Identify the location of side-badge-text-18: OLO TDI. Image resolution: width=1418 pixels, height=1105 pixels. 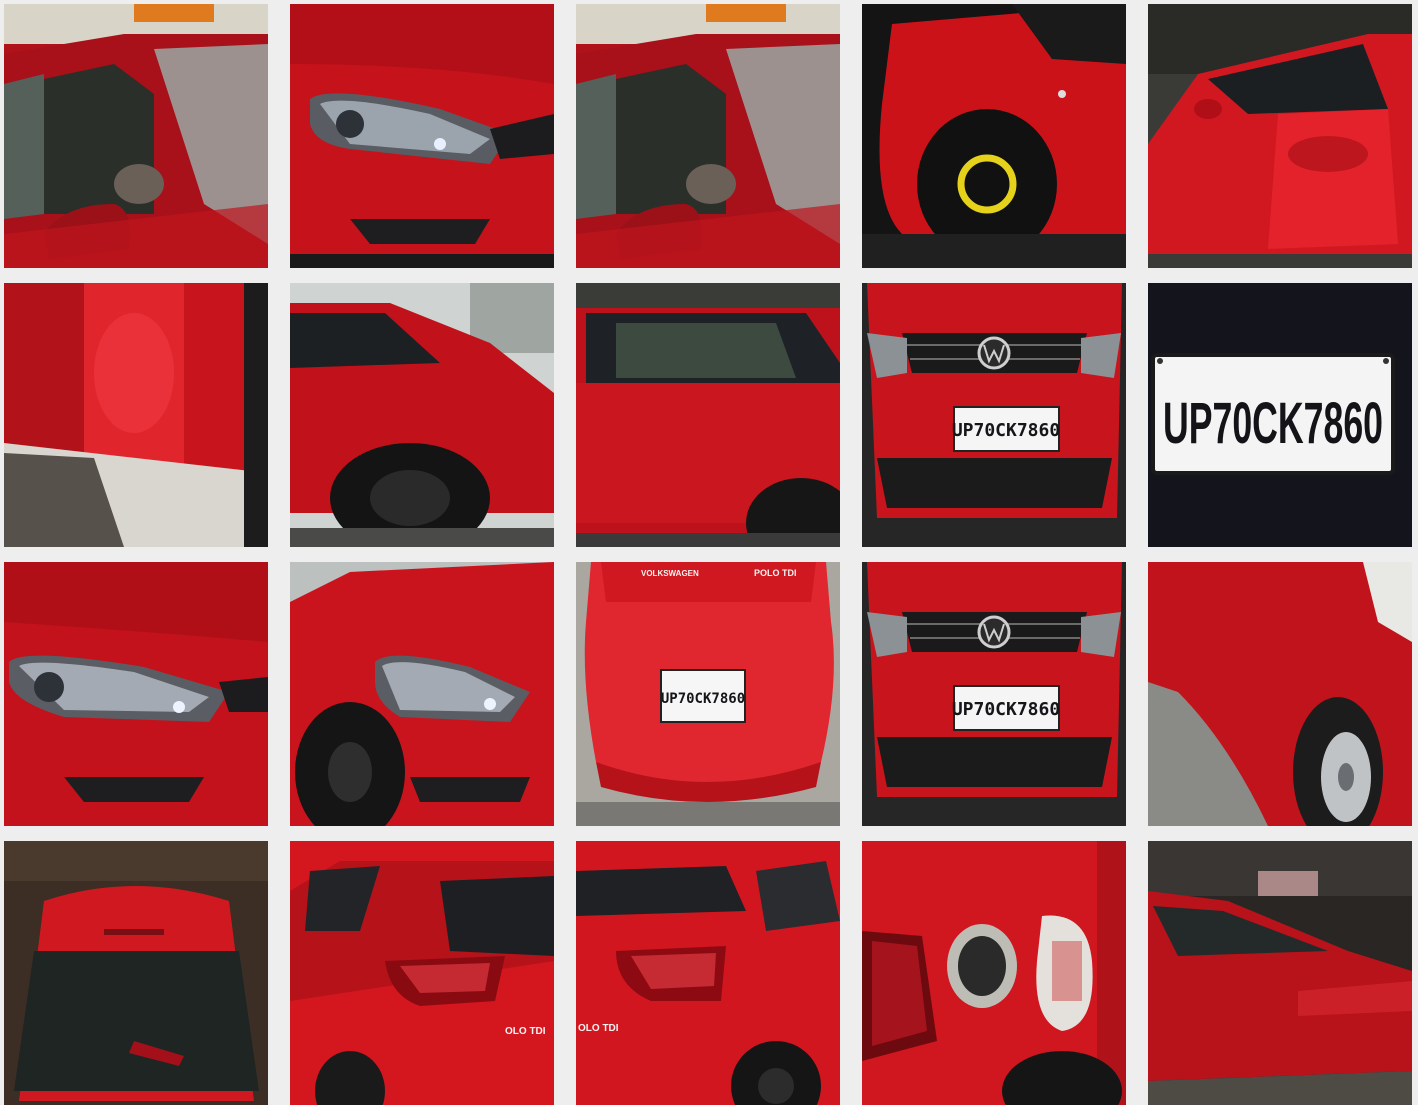
(598, 1028).